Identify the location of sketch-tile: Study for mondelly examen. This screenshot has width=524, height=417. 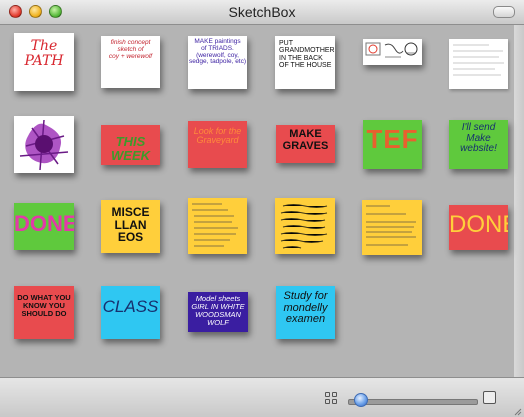
(305, 312).